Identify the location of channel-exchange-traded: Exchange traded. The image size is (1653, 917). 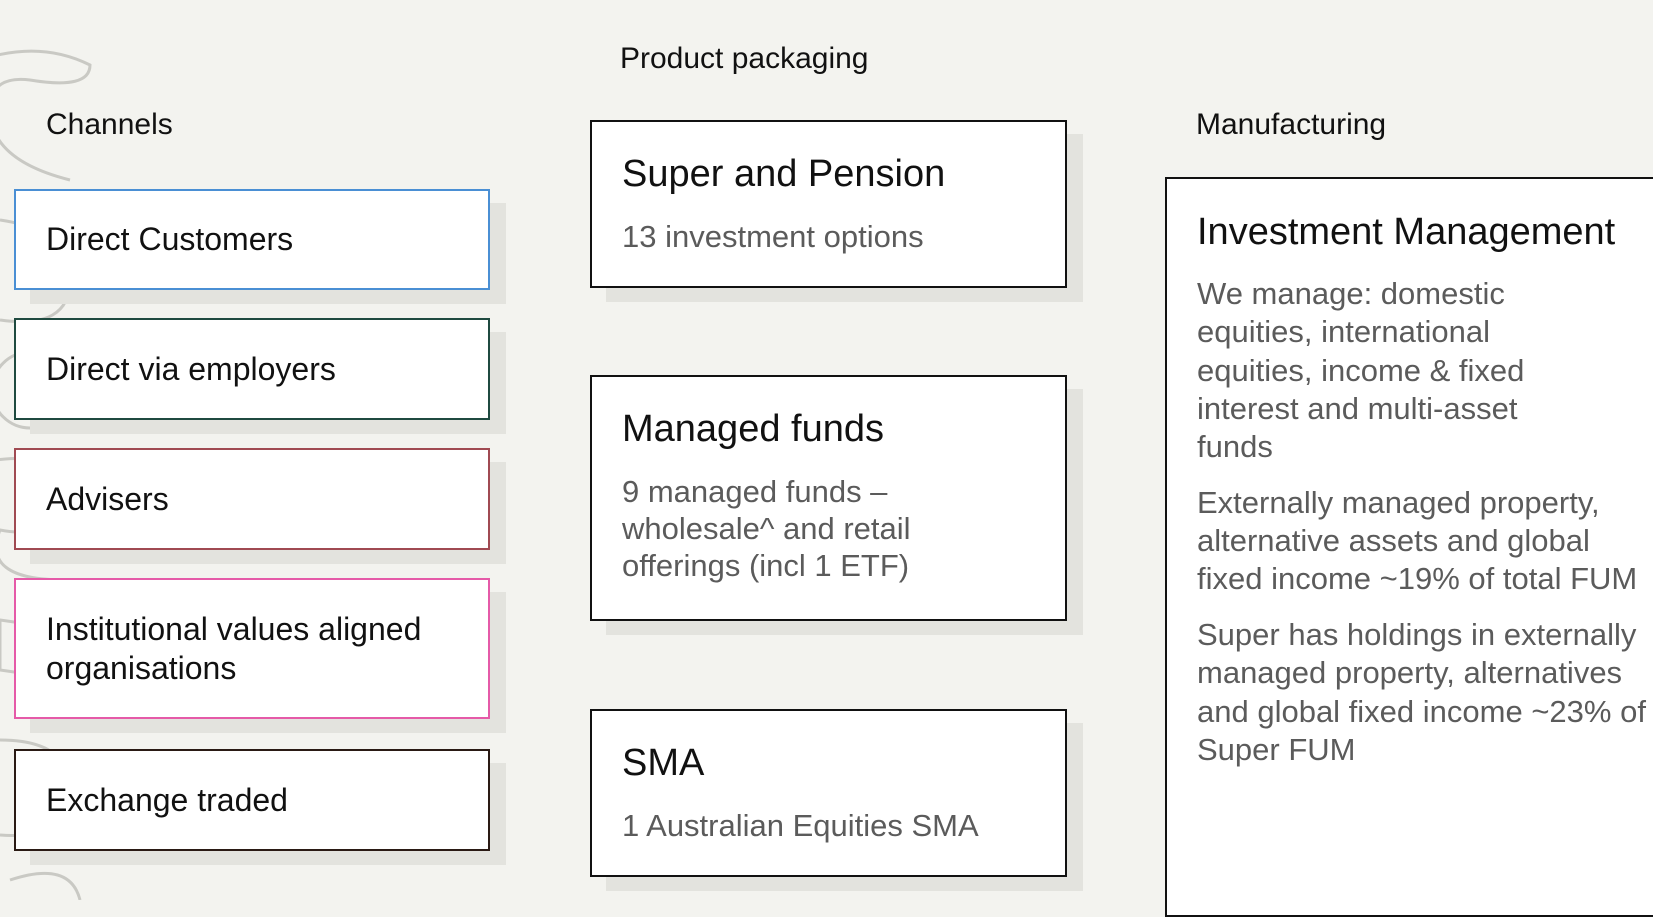
(252, 800).